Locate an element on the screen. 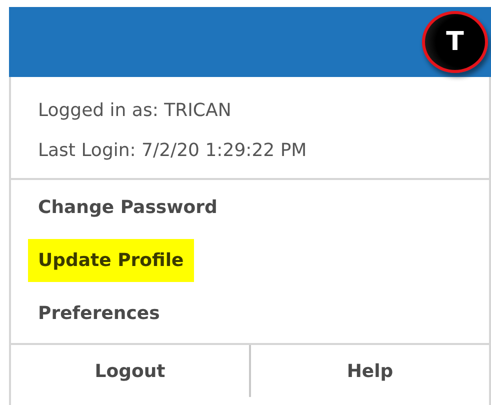 This screenshot has height=405, width=491. avatar-button: T is located at coordinates (455, 42).